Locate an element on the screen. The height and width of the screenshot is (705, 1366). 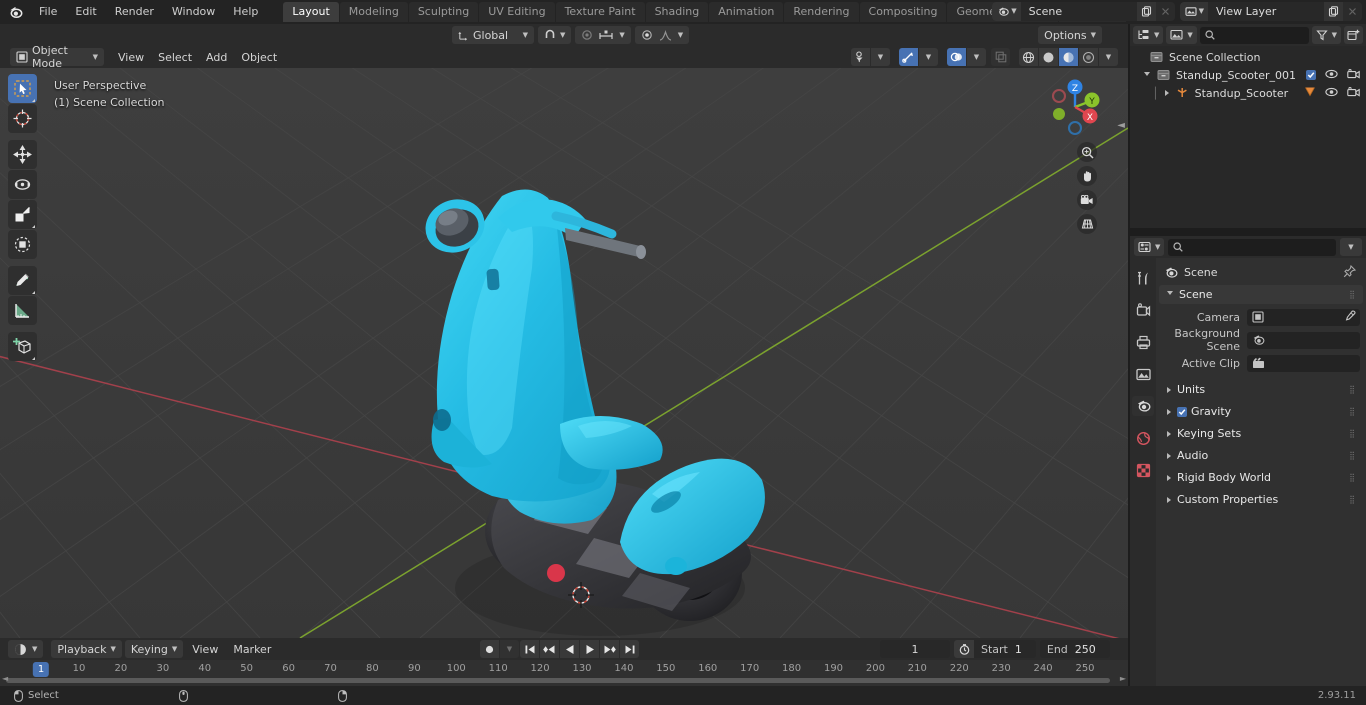
unlink-scene-icon is located at coordinates (1165, 11).